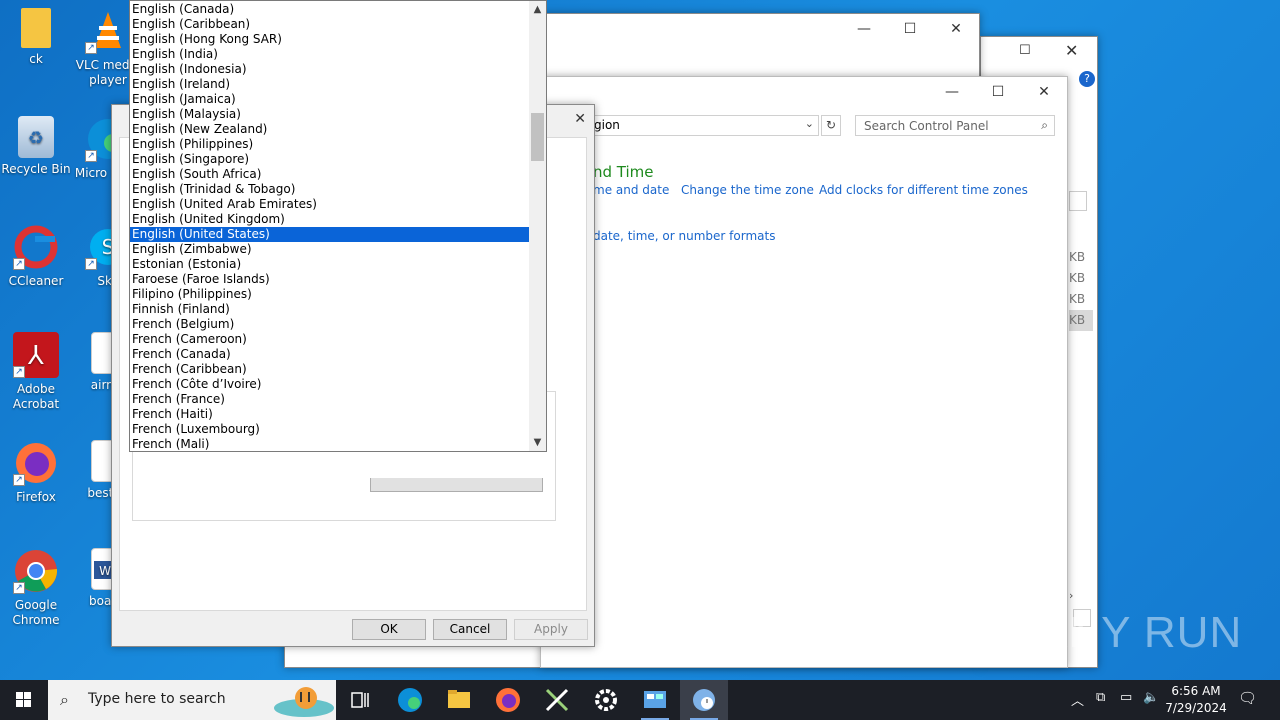 Image resolution: width=1280 pixels, height=720 pixels. What do you see at coordinates (330, 9) in the screenshot?
I see `language-option: English (Canada)` at bounding box center [330, 9].